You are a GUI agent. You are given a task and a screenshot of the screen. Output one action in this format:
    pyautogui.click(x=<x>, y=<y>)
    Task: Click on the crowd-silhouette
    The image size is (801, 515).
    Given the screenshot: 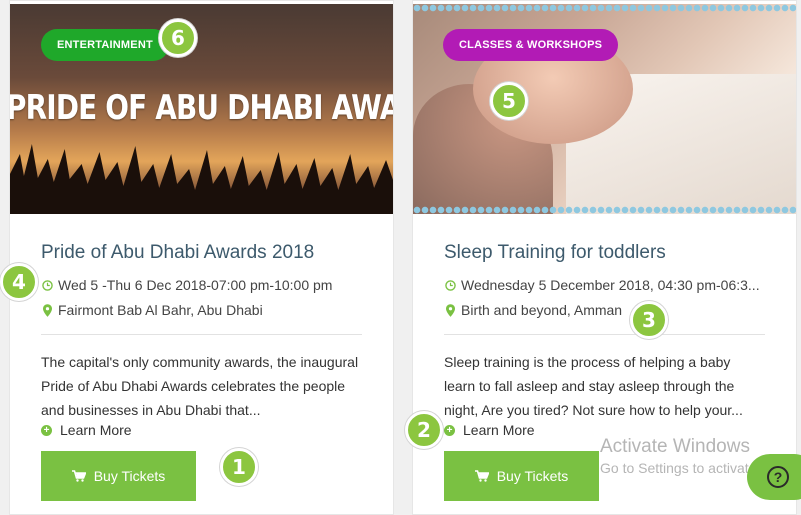 What is the action you would take?
    pyautogui.click(x=201, y=179)
    